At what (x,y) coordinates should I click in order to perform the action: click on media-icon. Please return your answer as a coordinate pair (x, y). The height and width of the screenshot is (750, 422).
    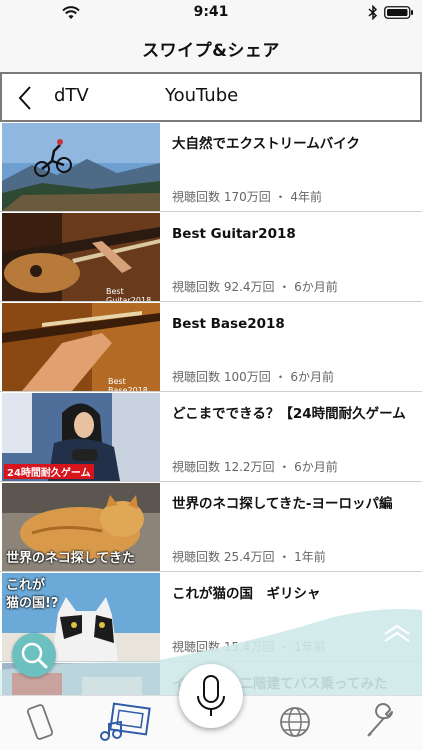
    Looking at the image, I should click on (125, 723).